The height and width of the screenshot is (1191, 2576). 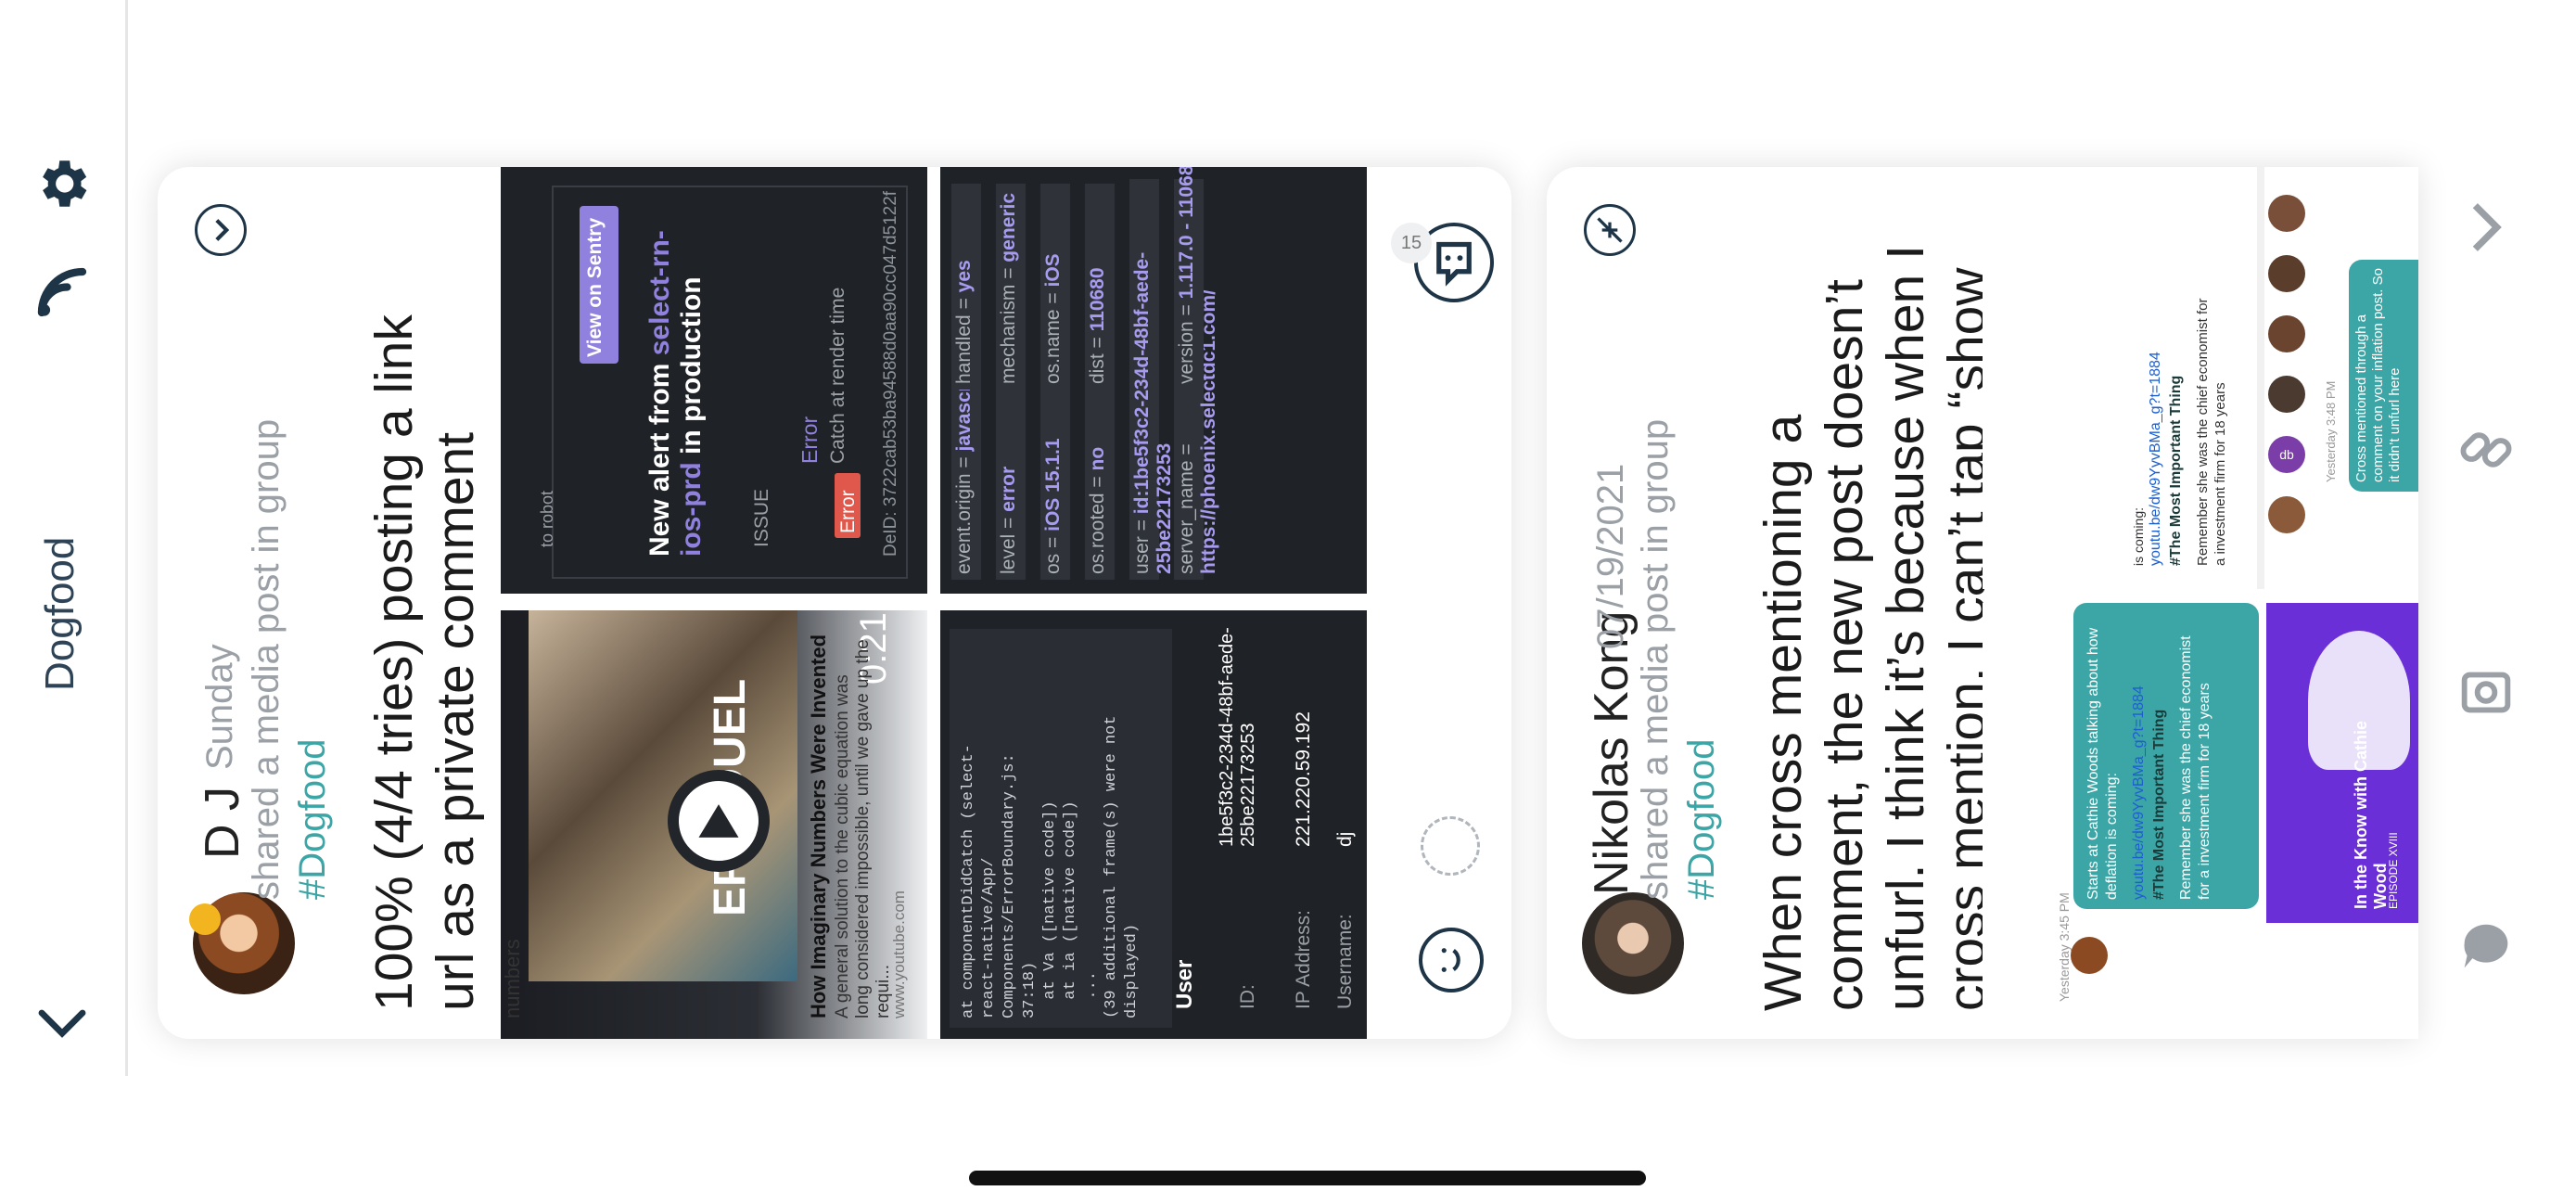 I want to click on emoji-reaction-icon, so click(x=1451, y=960).